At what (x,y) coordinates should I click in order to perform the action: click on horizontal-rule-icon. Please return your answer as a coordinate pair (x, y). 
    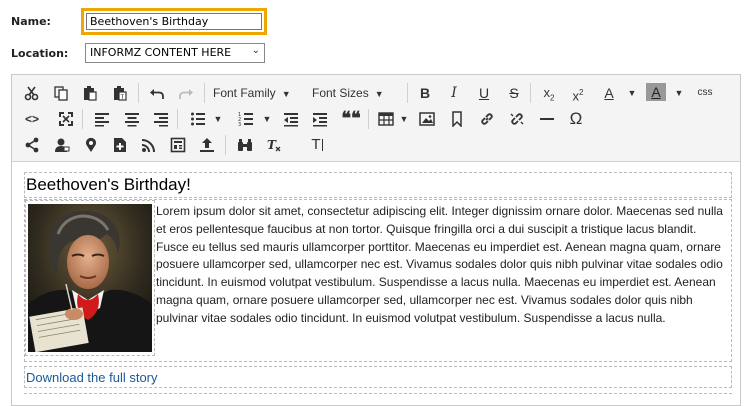
    Looking at the image, I should click on (547, 119).